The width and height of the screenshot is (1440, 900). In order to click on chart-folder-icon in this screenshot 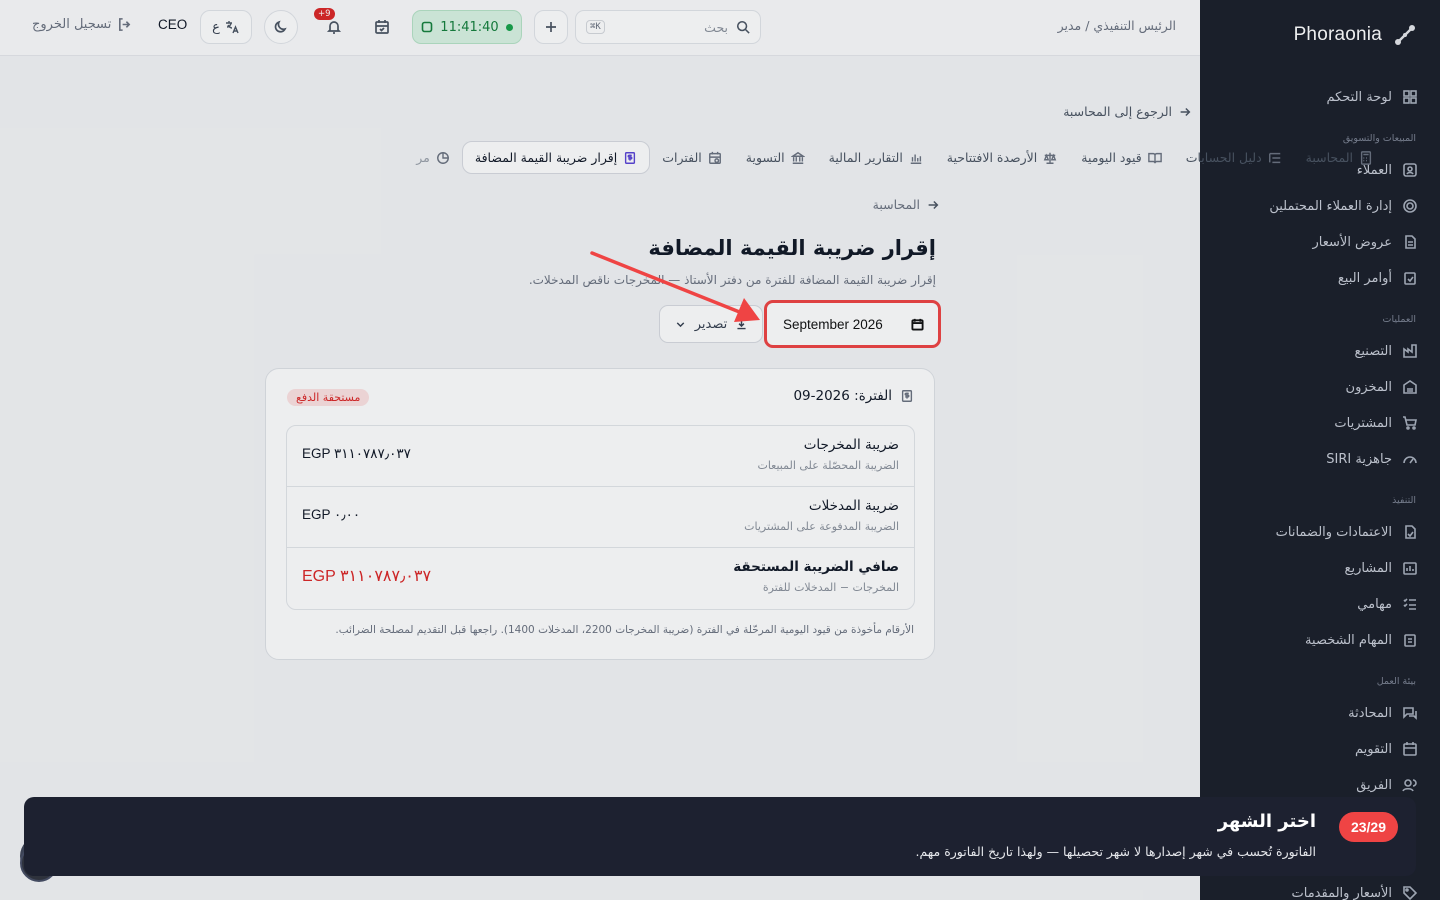, I will do `click(1410, 568)`.